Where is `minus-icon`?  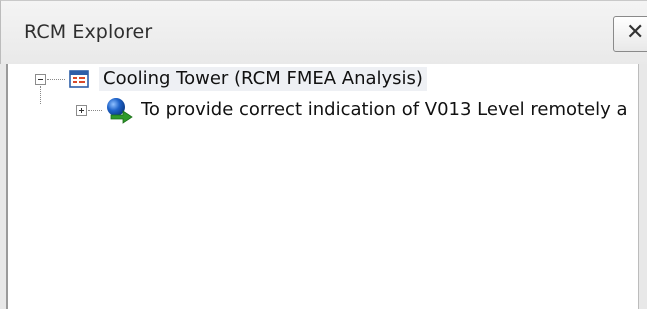
minus-icon is located at coordinates (40, 79).